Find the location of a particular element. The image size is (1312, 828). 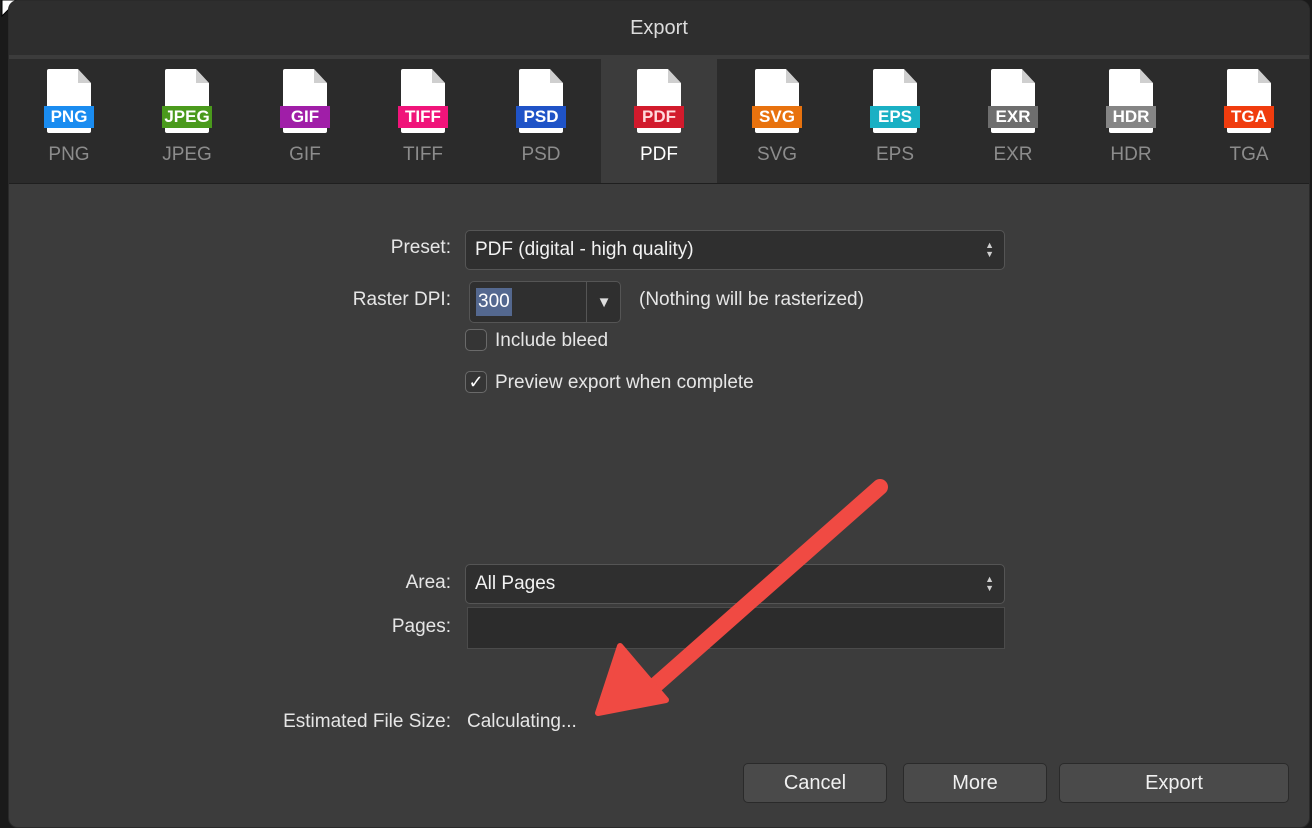

format-tab-gif: GIF GIF is located at coordinates (305, 121).